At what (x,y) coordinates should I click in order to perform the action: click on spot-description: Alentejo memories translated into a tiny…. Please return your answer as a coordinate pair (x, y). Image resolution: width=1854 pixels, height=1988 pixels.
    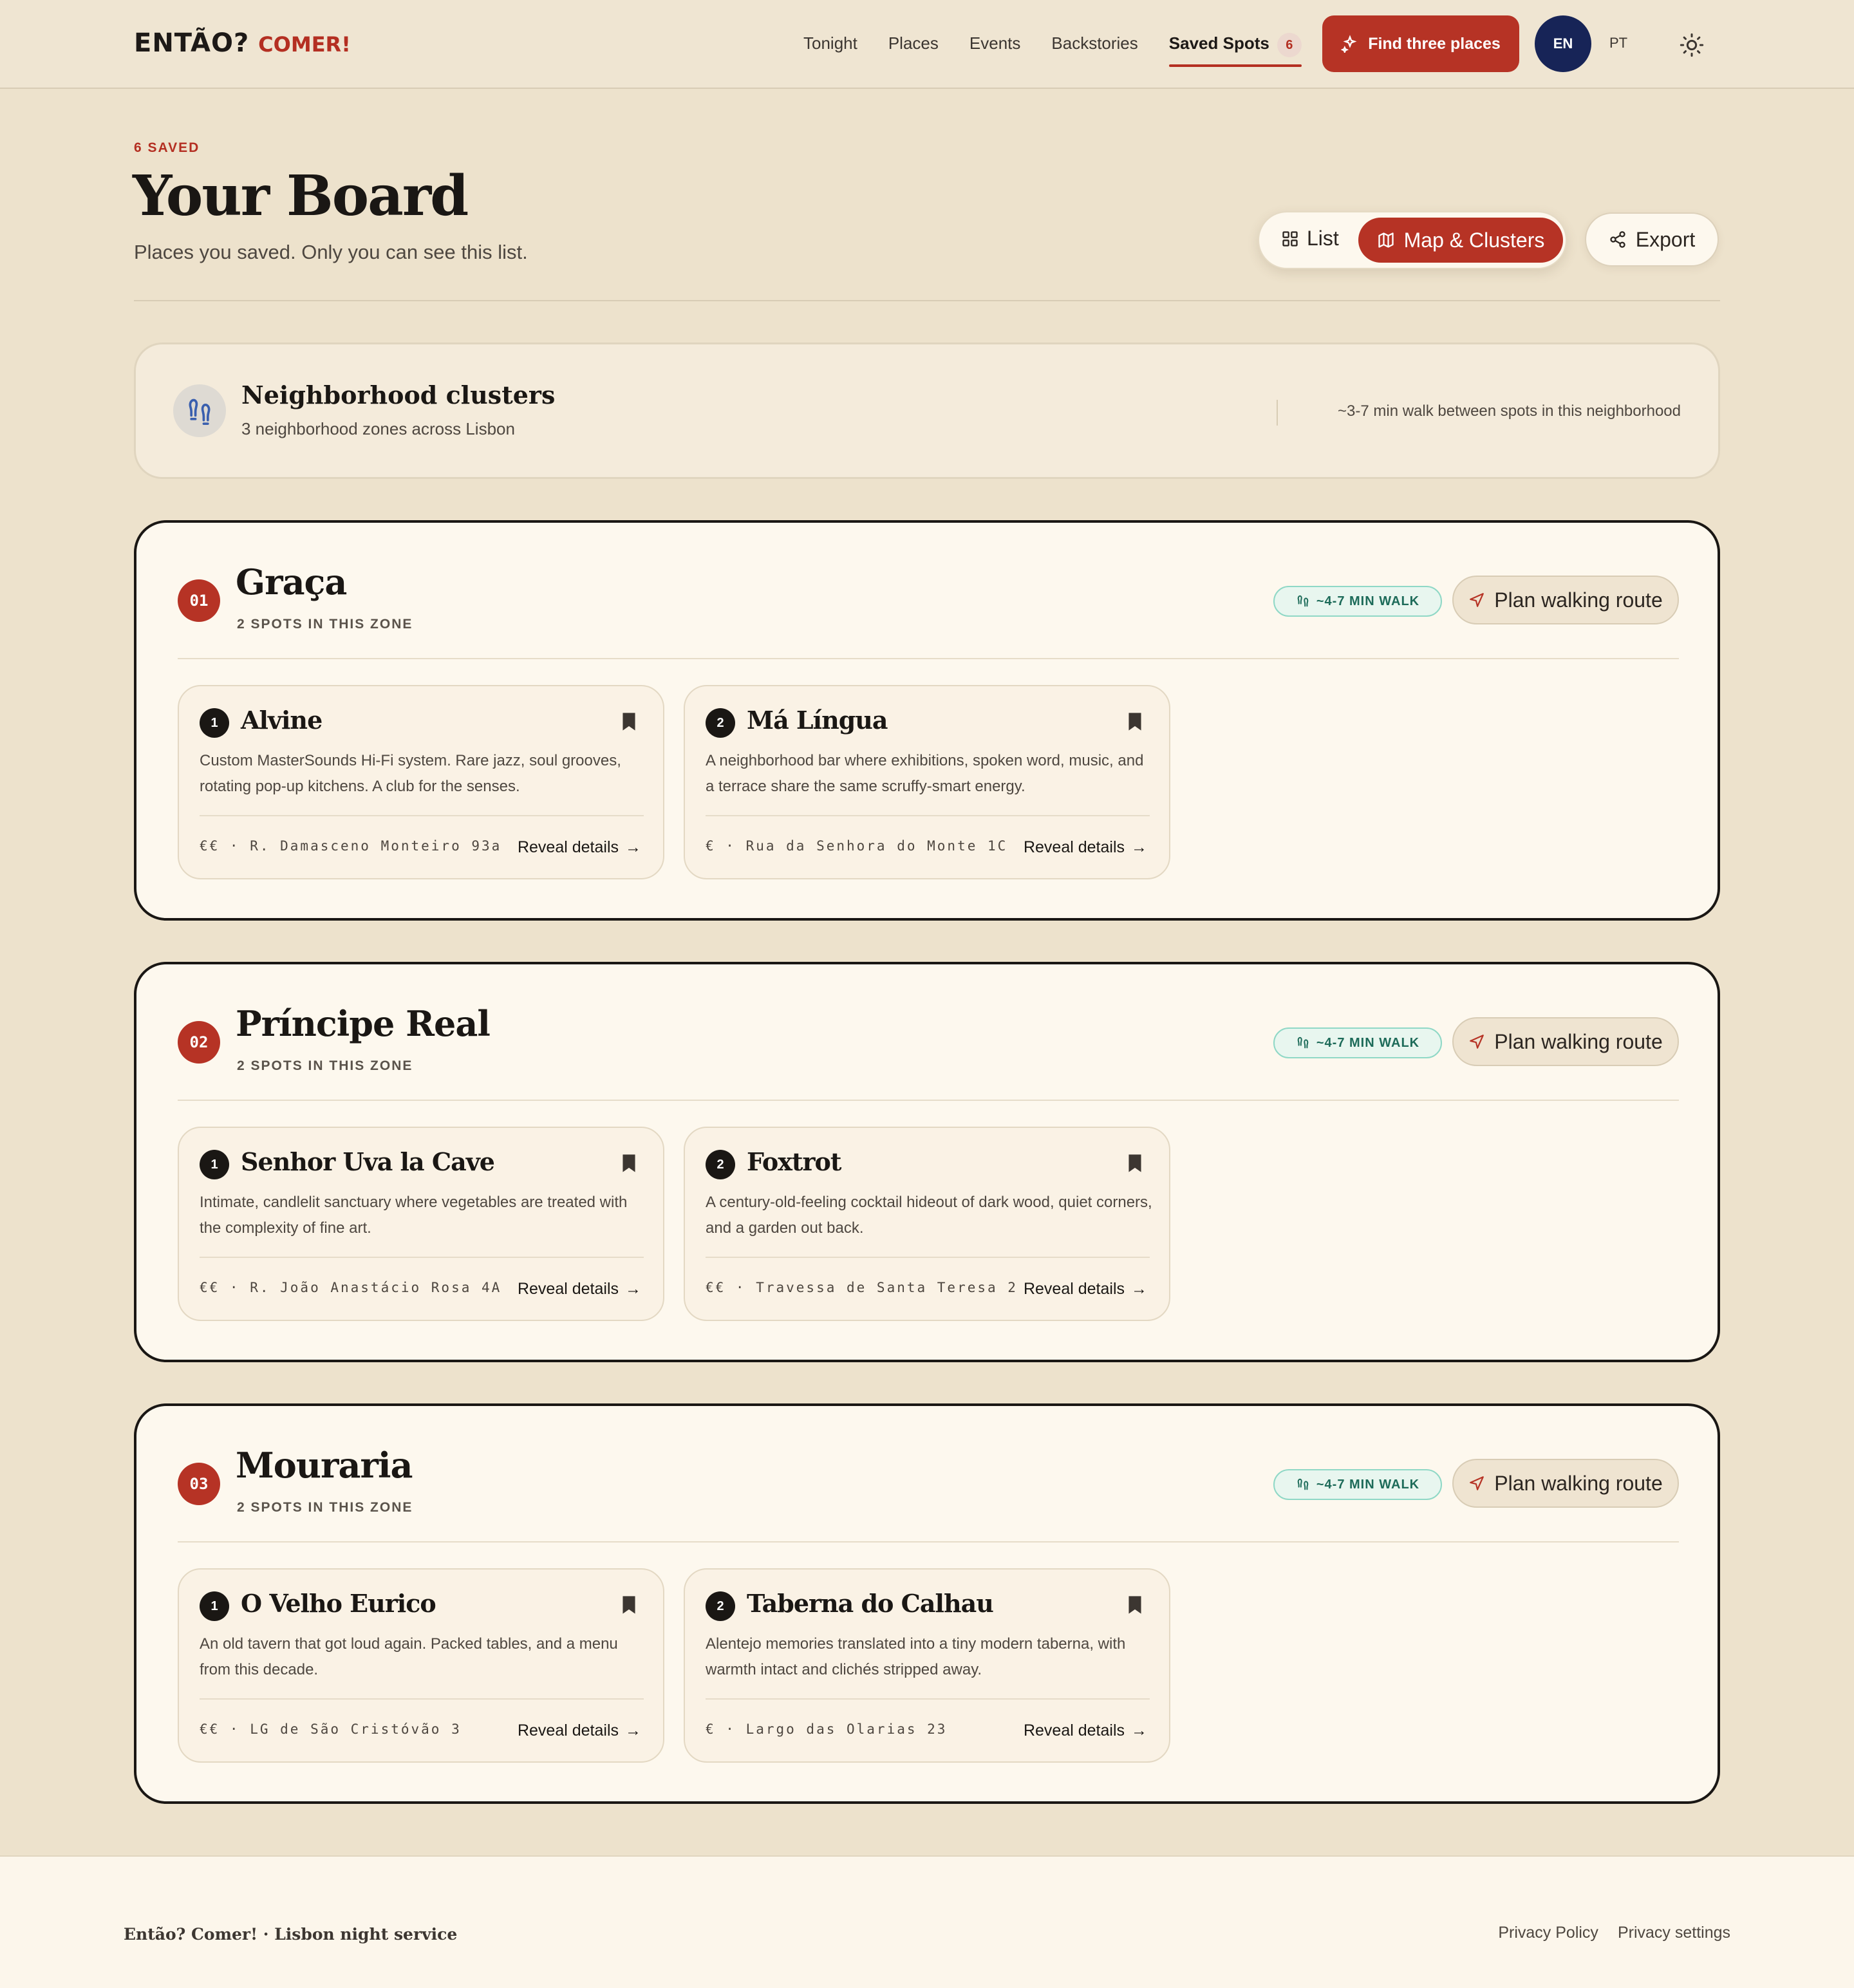
    Looking at the image, I should click on (916, 1656).